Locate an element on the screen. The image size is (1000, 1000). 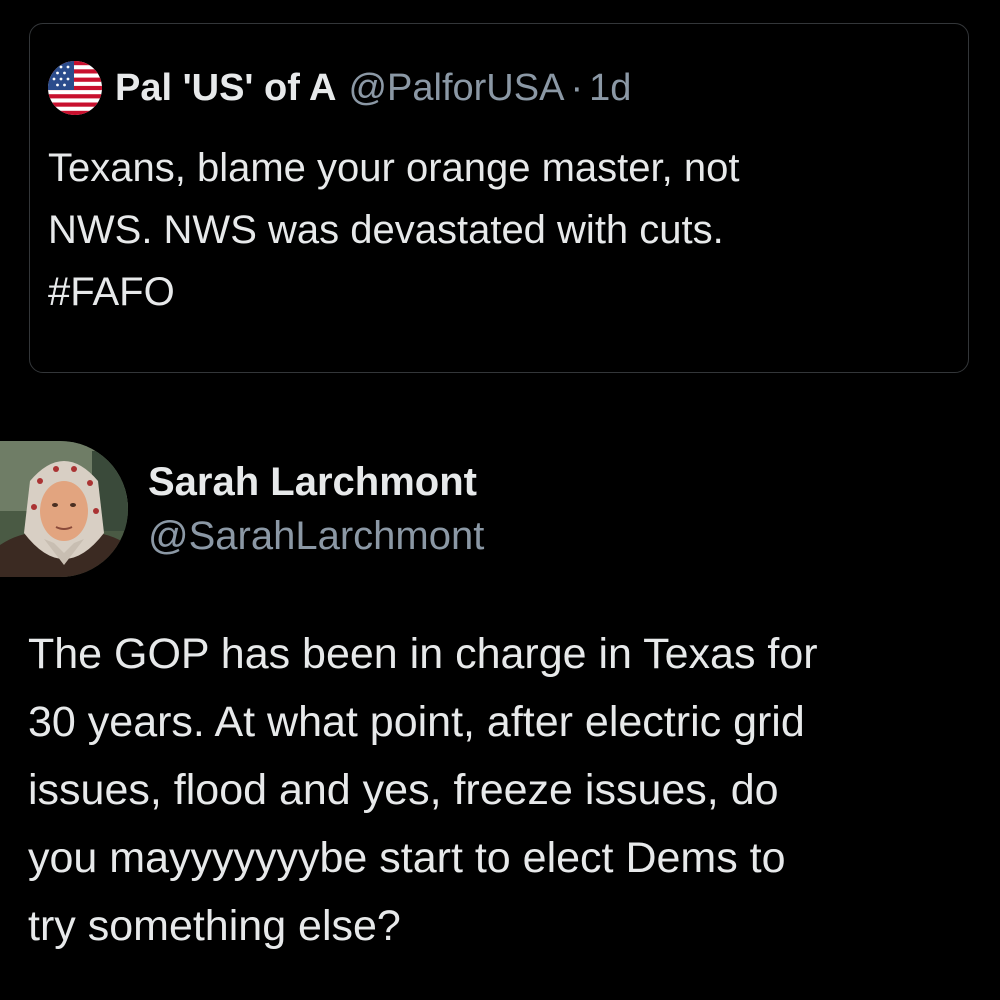
quoted-display-name: Pal 'US' of A is located at coordinates (225, 88).